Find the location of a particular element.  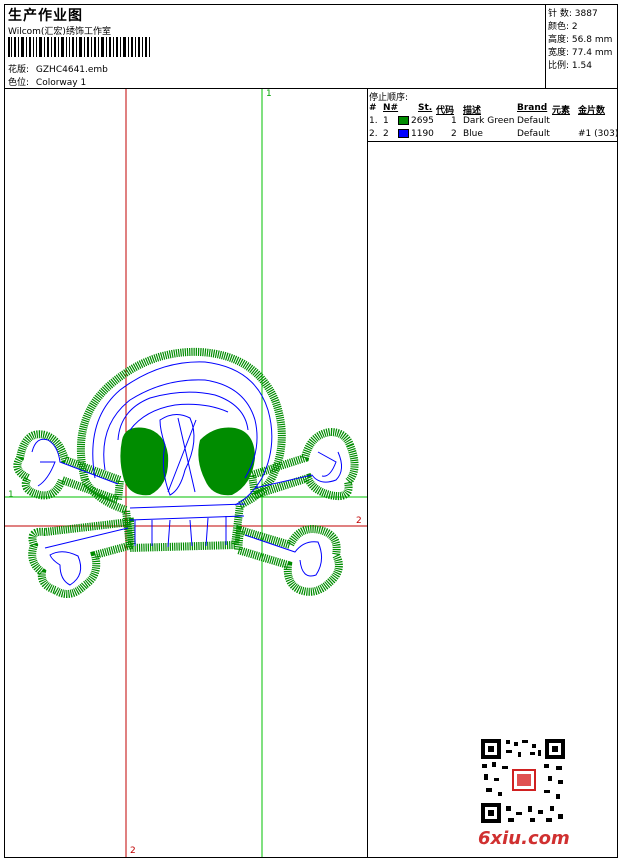

guide-label-green-top: 1 is located at coordinates (269, 94).